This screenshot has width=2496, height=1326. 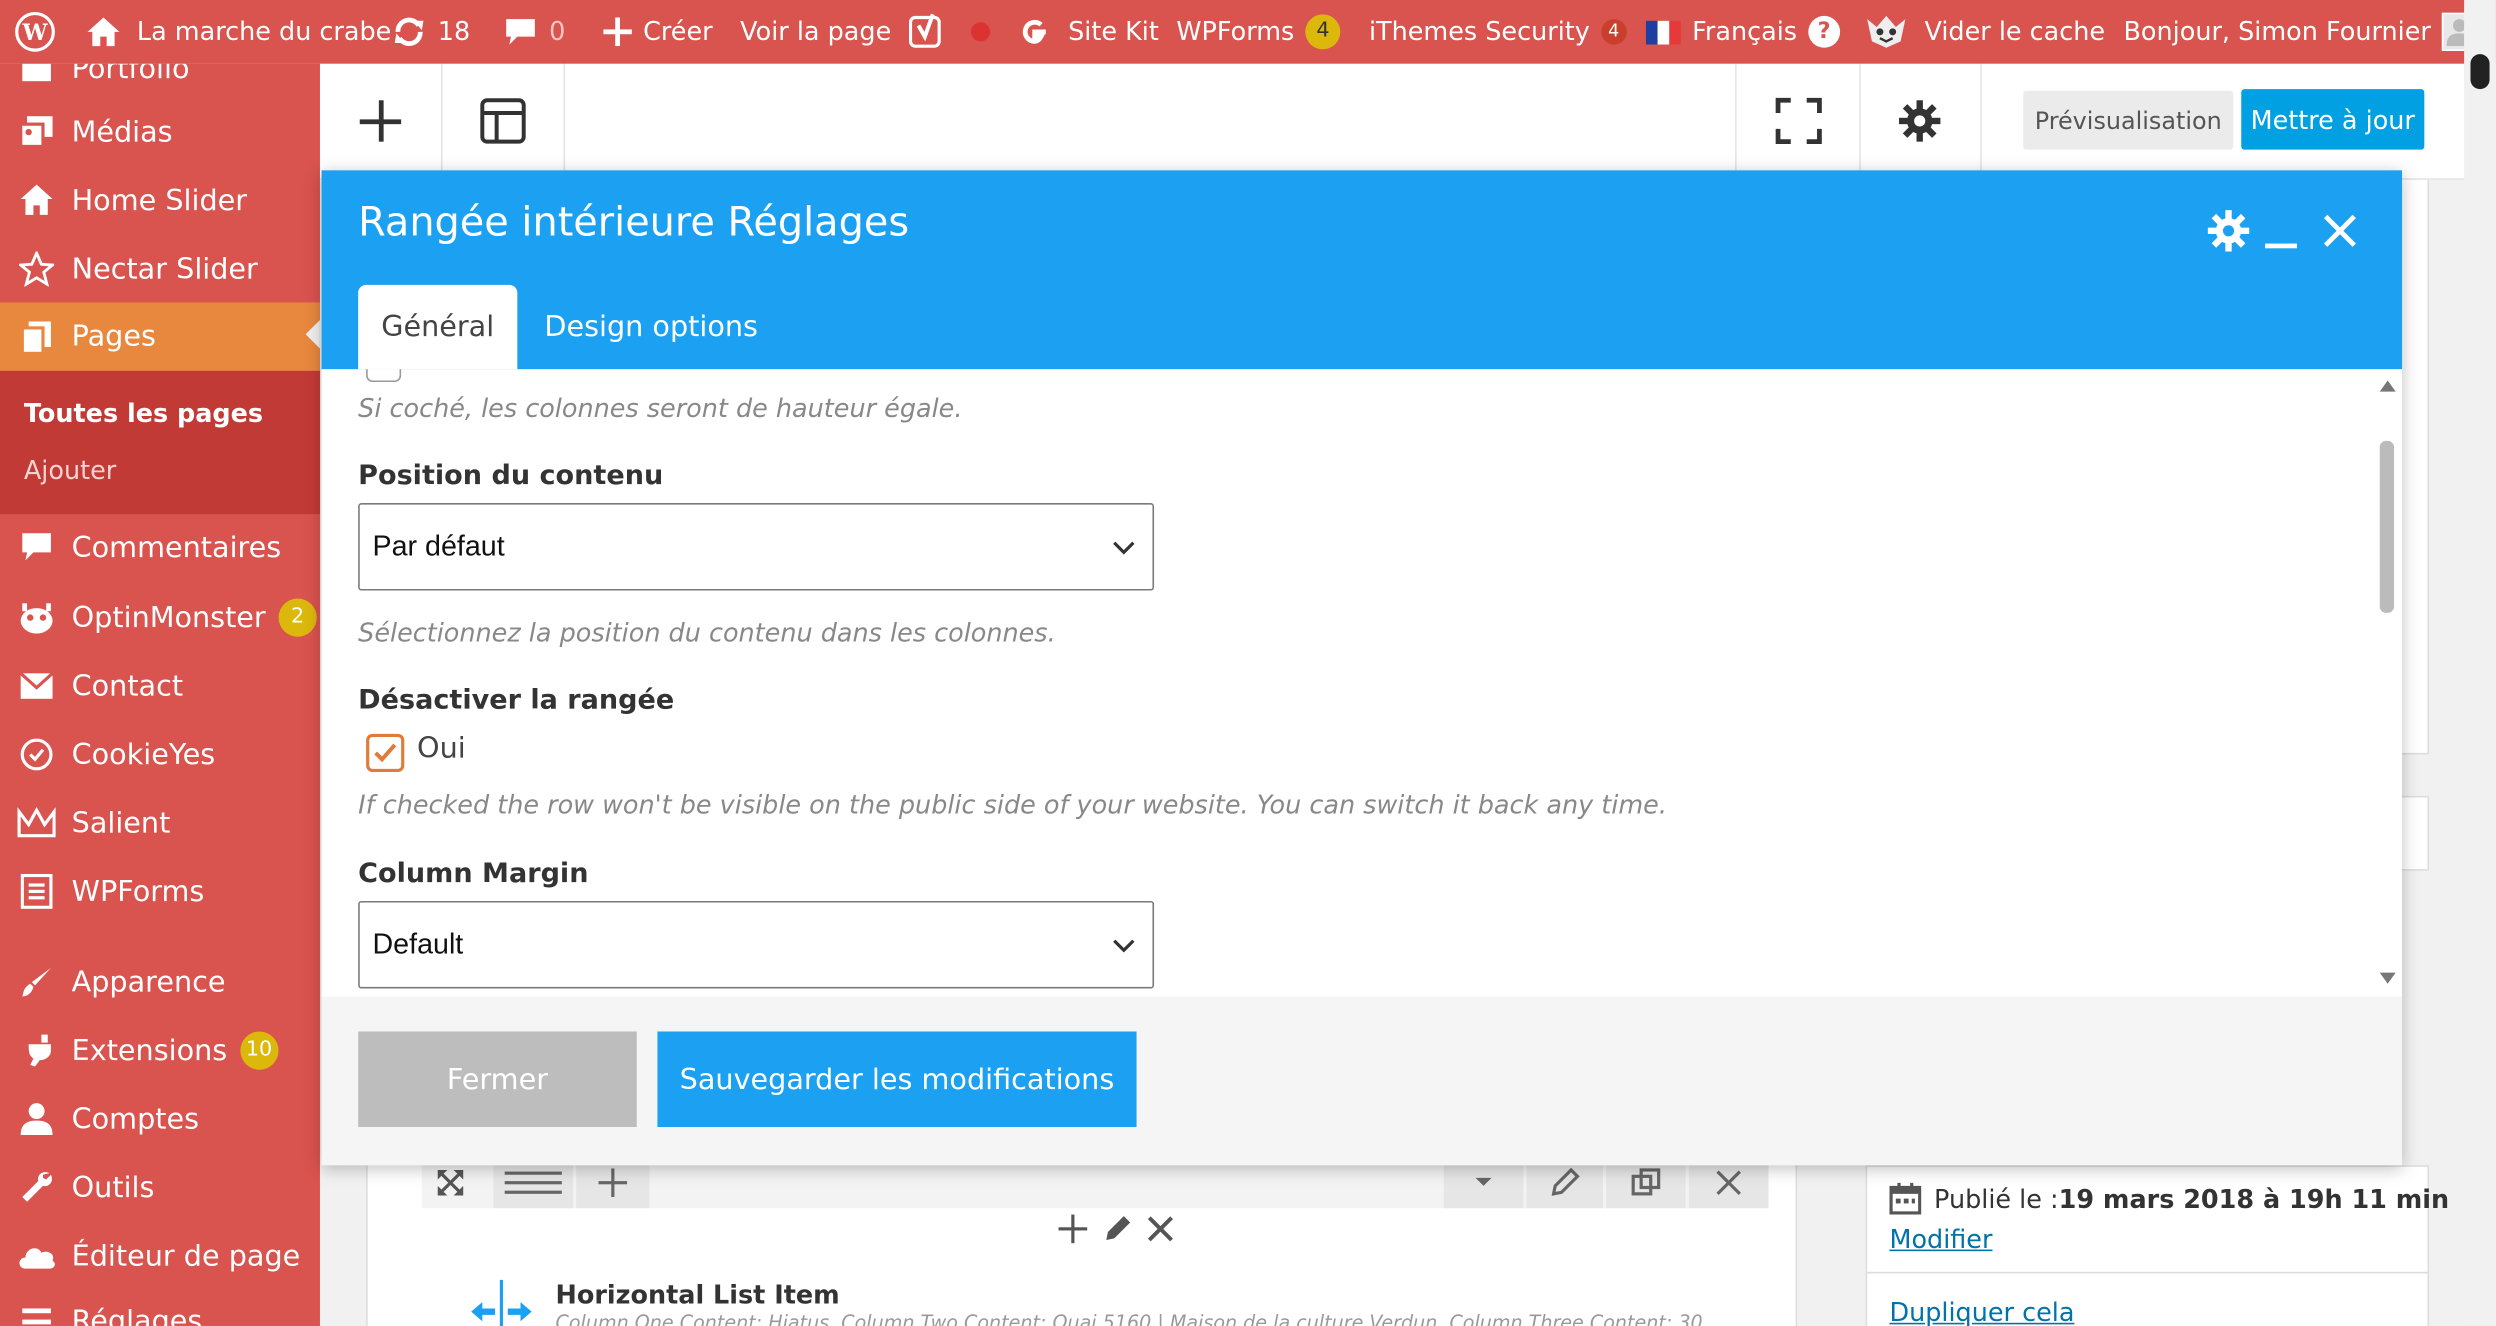 I want to click on fullscreen-icon, so click(x=1798, y=121).